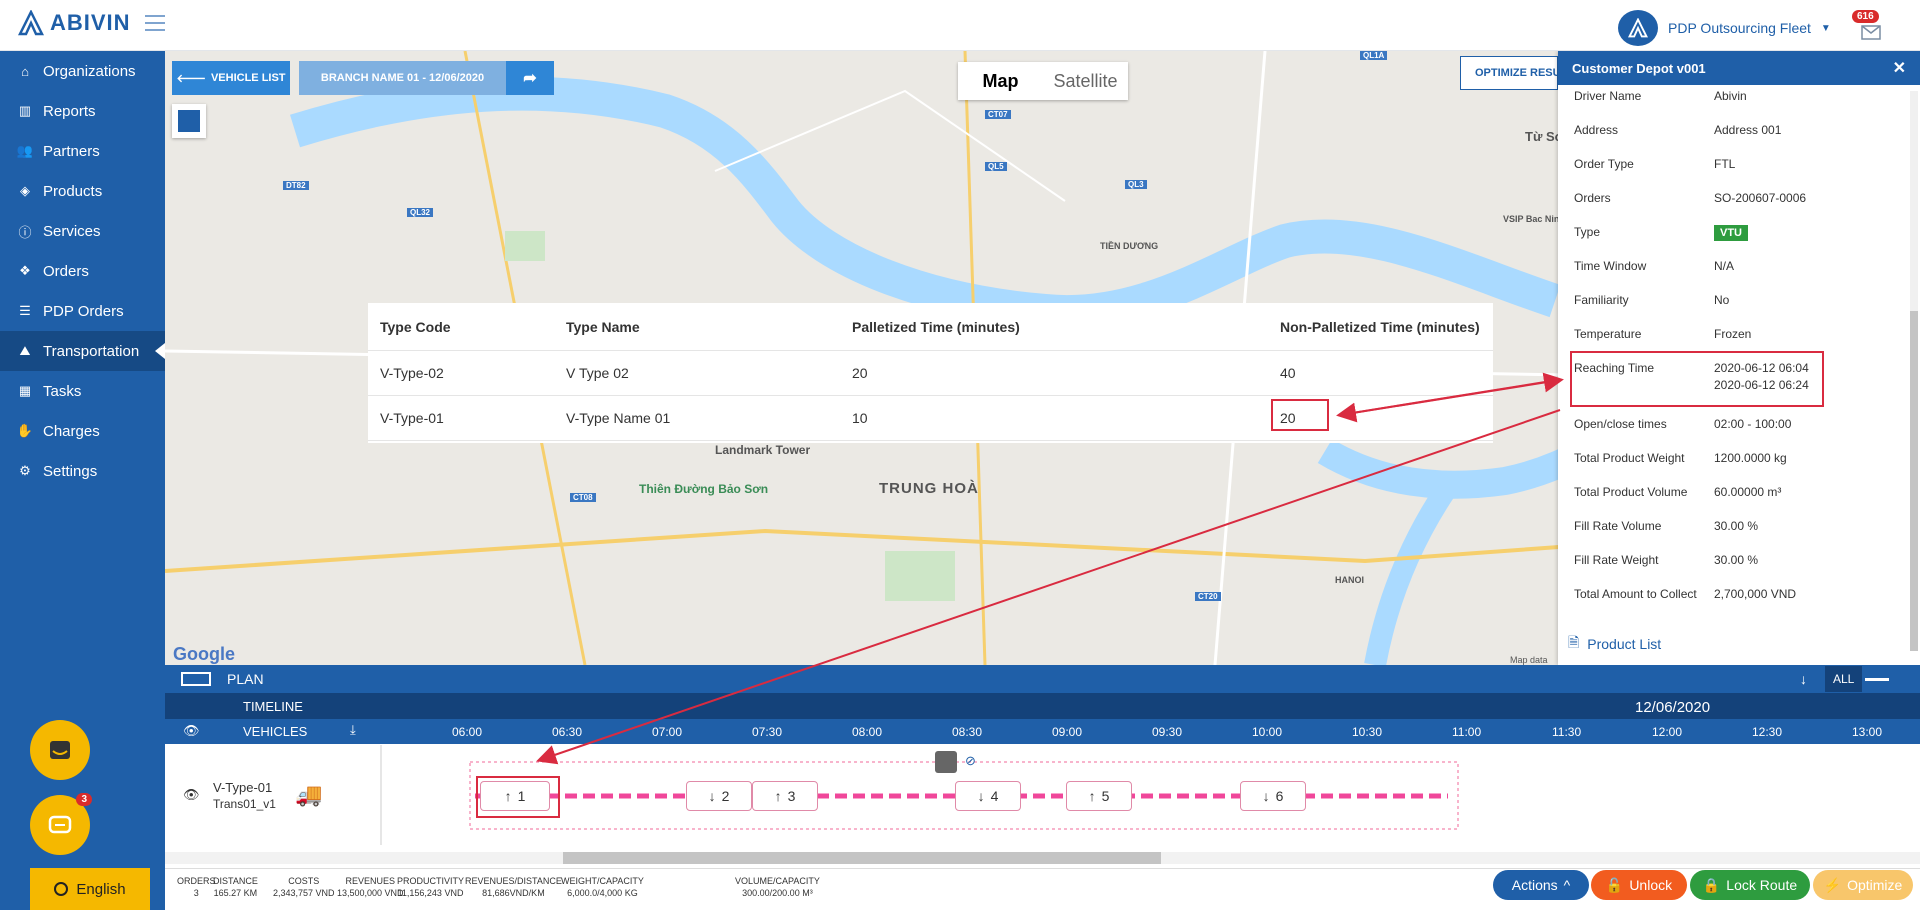 This screenshot has width=1920, height=910. What do you see at coordinates (430, 893) in the screenshot?
I see `stat-value: 11,156,243 VND` at bounding box center [430, 893].